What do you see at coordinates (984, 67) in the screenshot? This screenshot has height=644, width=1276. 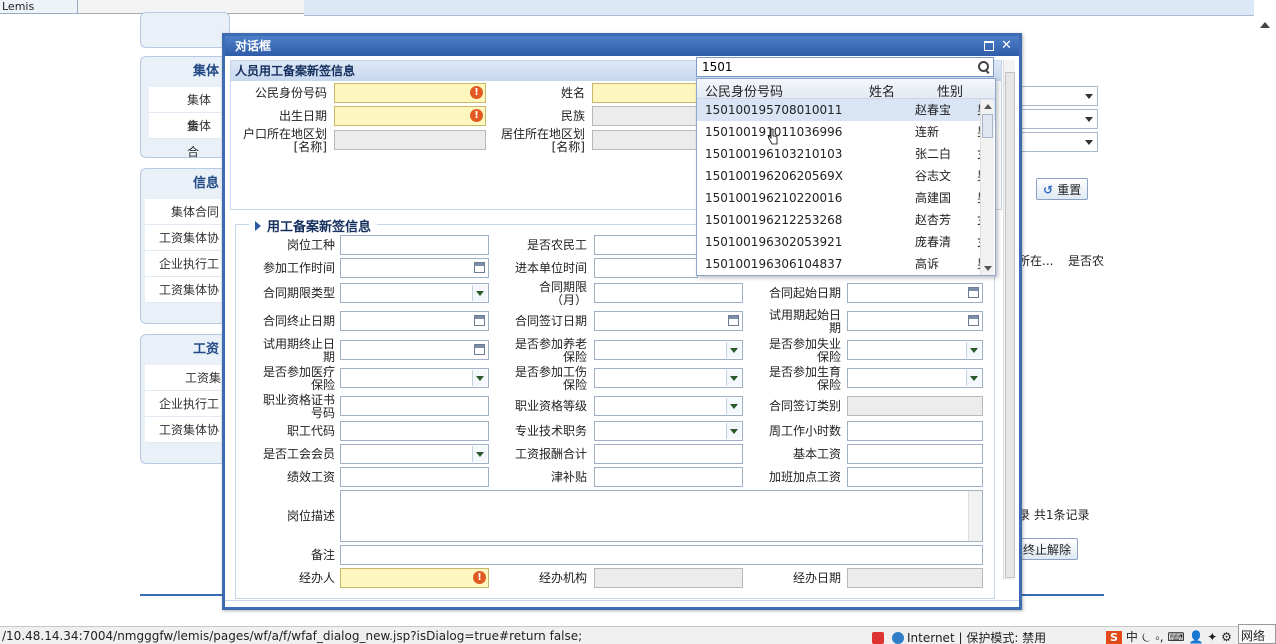 I see `search-icon` at bounding box center [984, 67].